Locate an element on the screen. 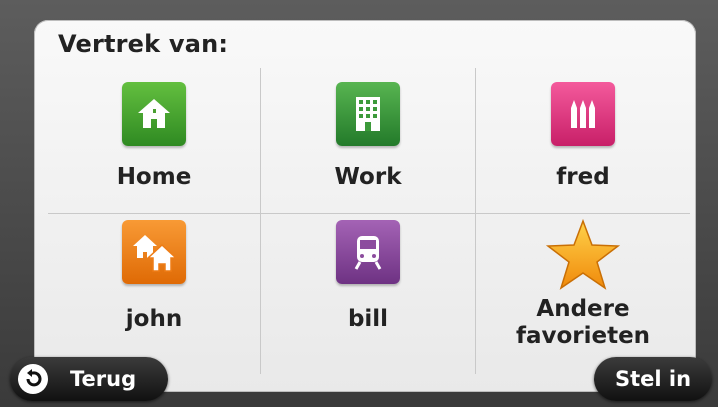 The height and width of the screenshot is (407, 718). favorite-other: Andere favorieten is located at coordinates (583, 294).